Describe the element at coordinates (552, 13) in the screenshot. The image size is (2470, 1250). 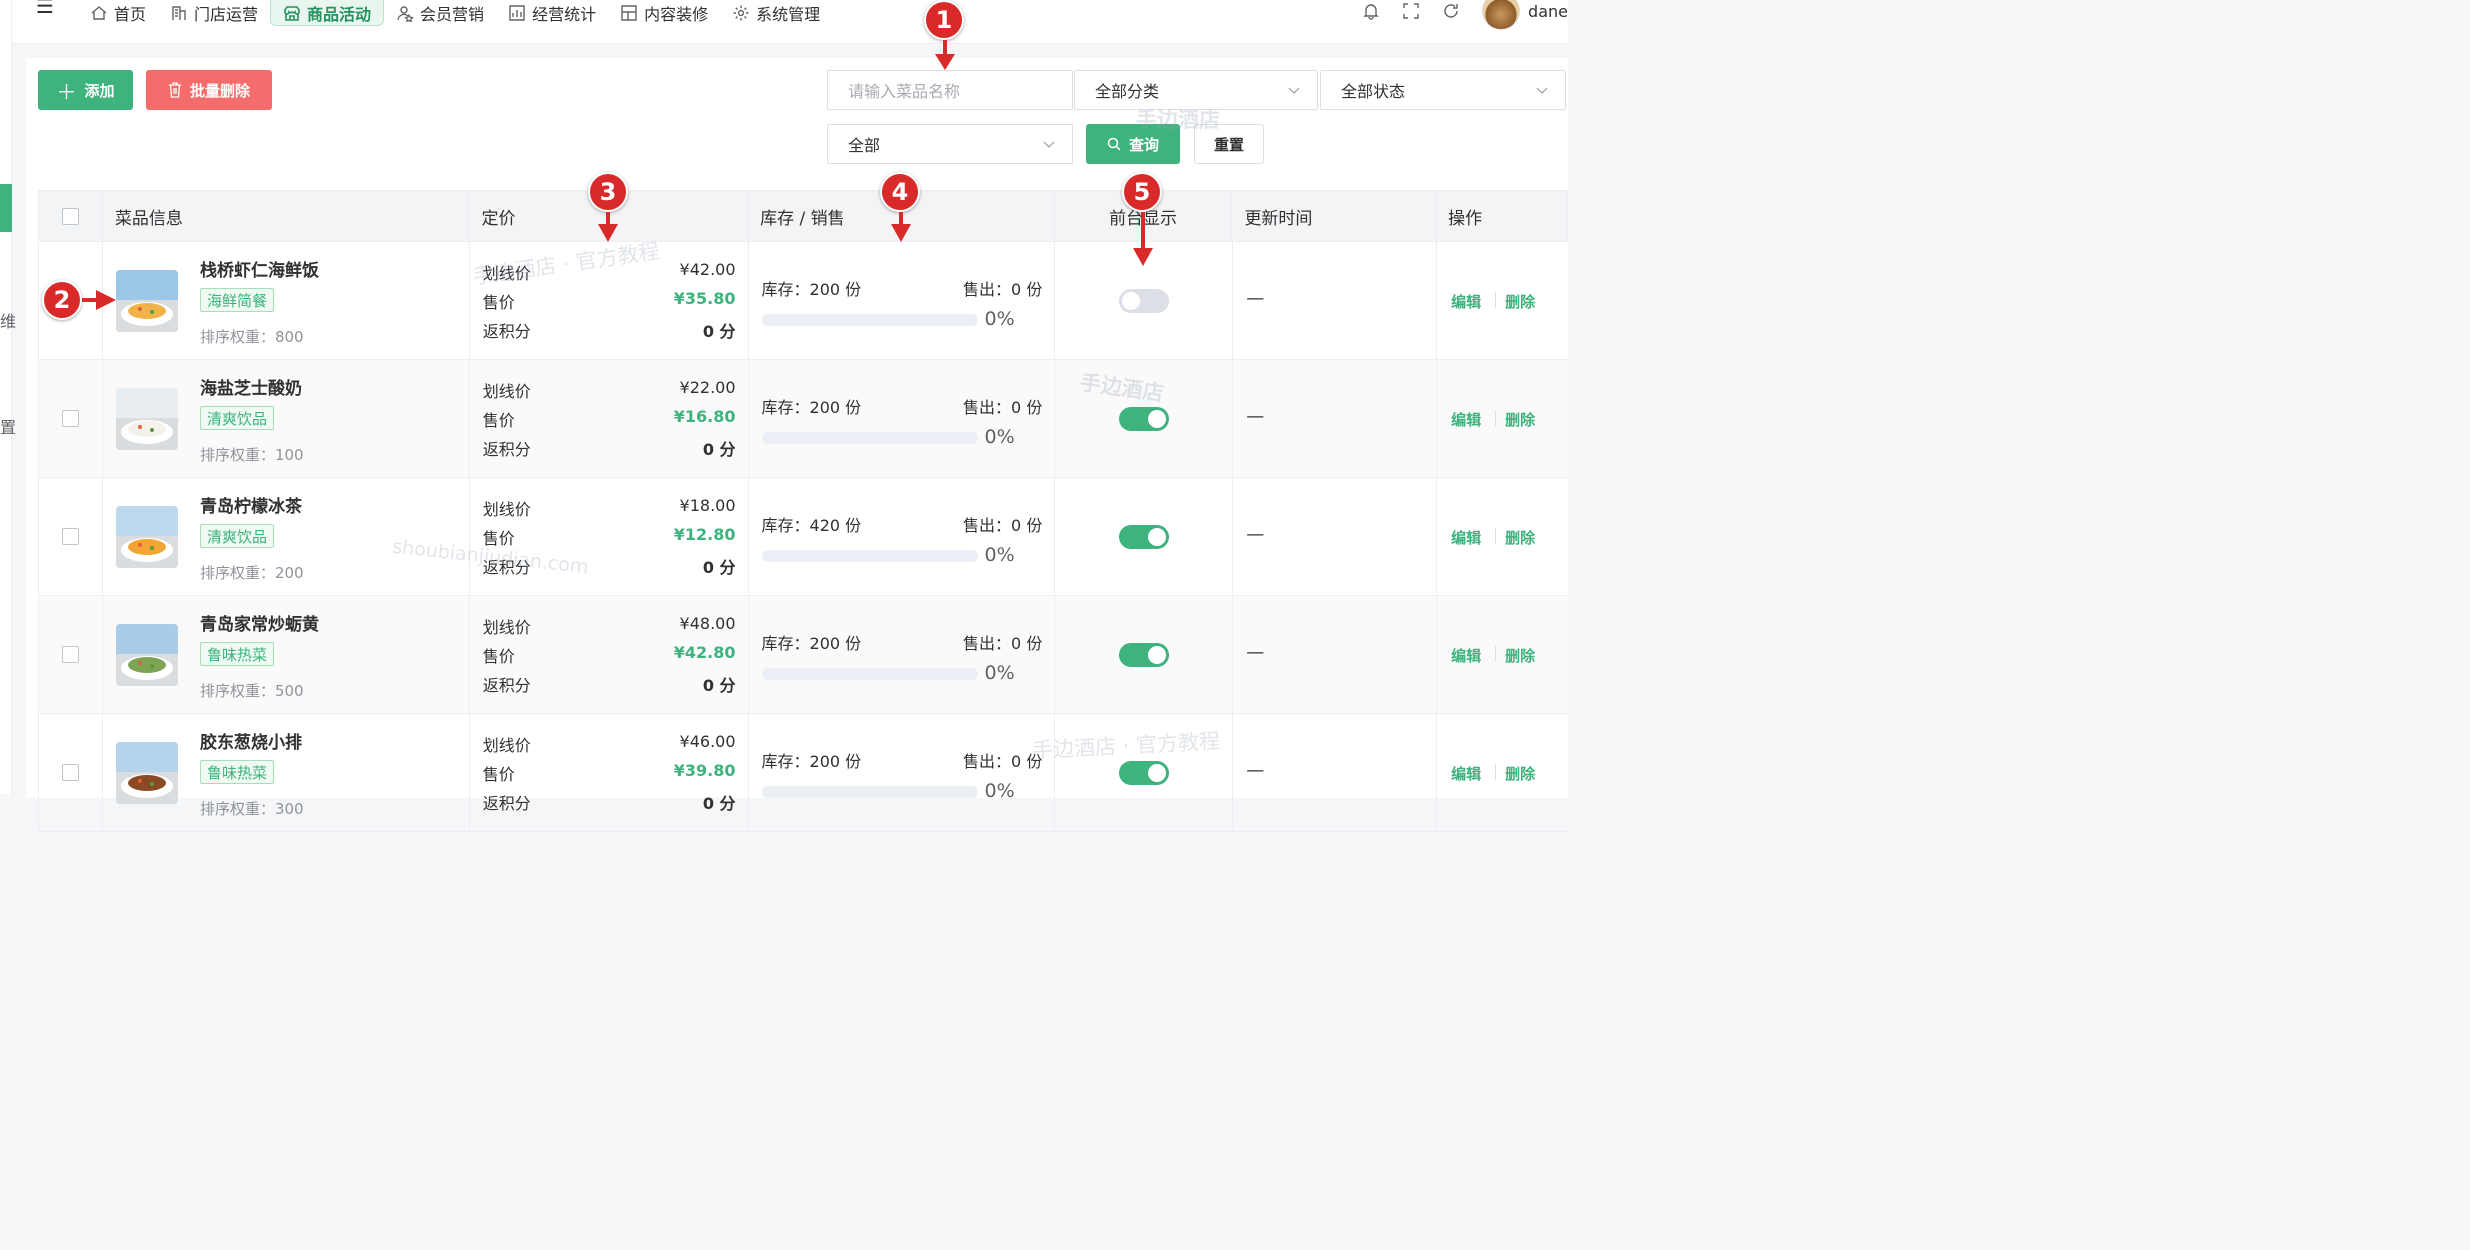
I see `nav-item-chart: 经营统计` at that location.